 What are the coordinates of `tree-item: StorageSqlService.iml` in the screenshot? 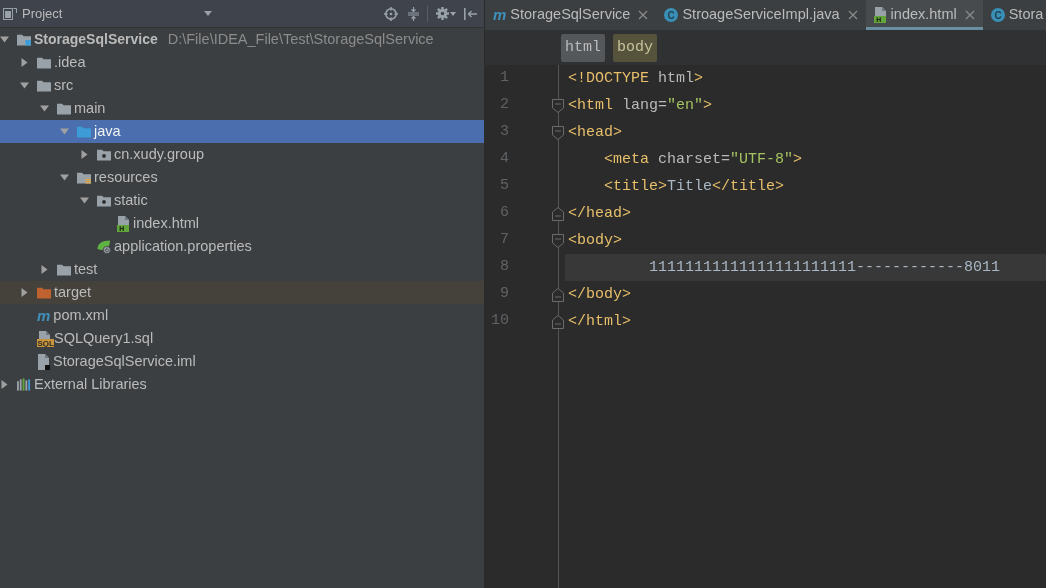 It's located at (242, 361).